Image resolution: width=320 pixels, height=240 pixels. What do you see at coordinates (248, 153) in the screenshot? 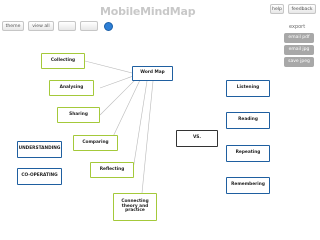
I see `node-repeating: Repeating` at bounding box center [248, 153].